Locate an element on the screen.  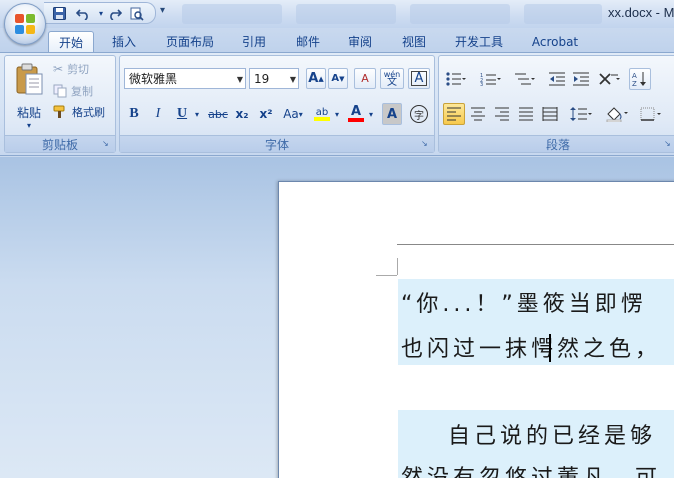
paste-icon is located at coordinates (29, 79).